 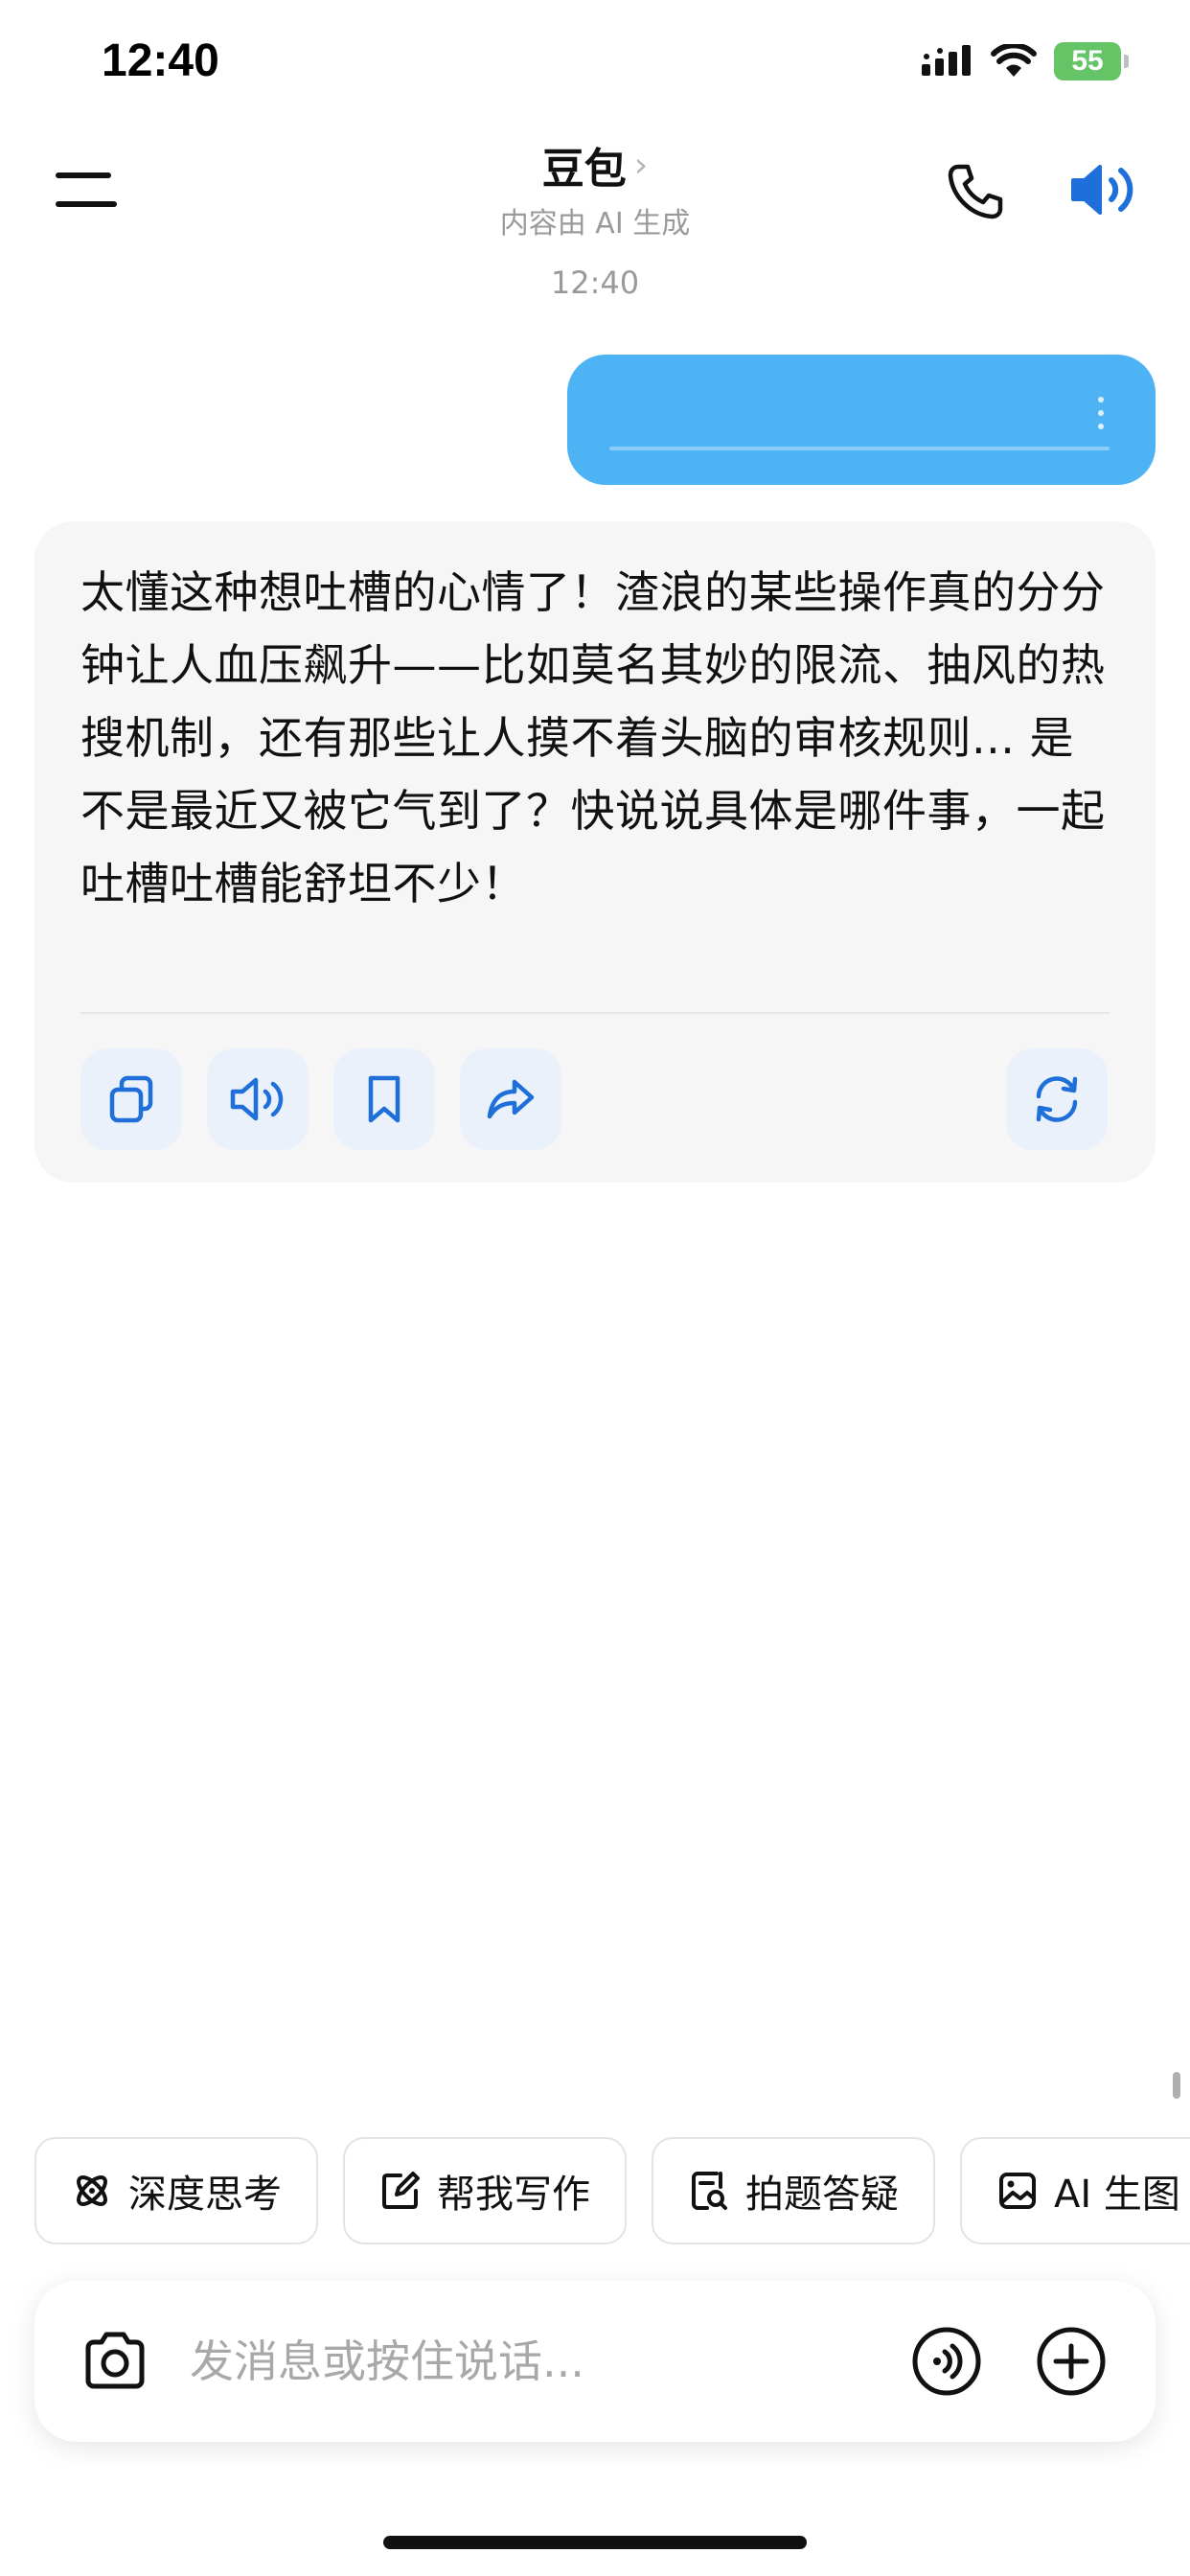 I want to click on chip-photo-question: 拍题答疑, so click(x=794, y=2190).